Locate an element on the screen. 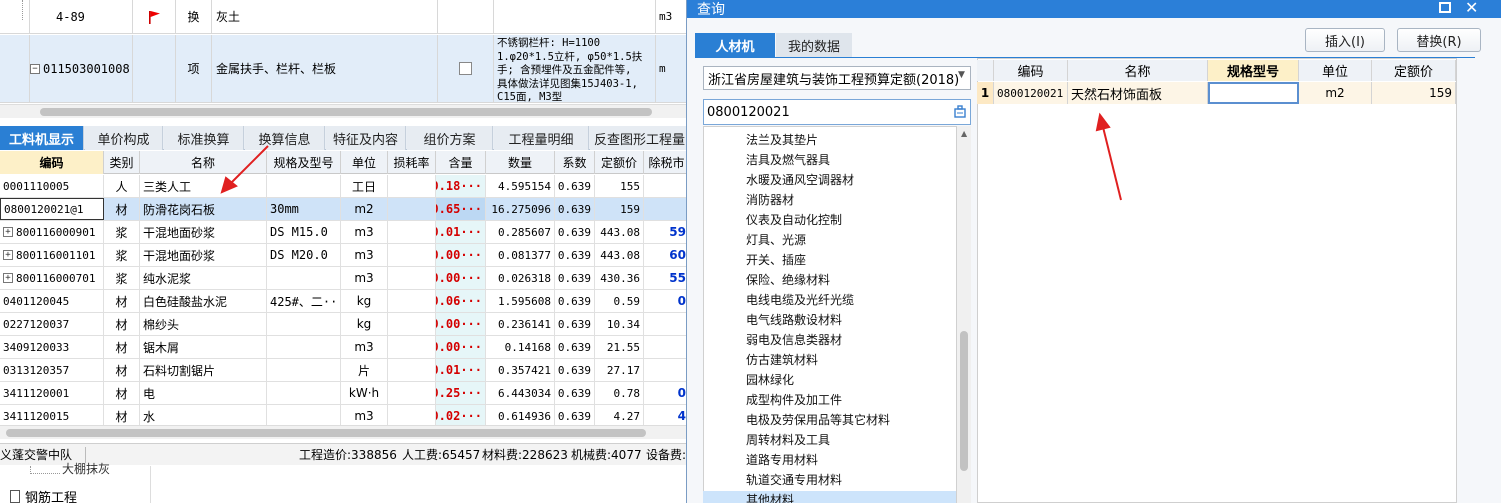 The width and height of the screenshot is (1501, 503). cell-spec is located at coordinates (304, 393).